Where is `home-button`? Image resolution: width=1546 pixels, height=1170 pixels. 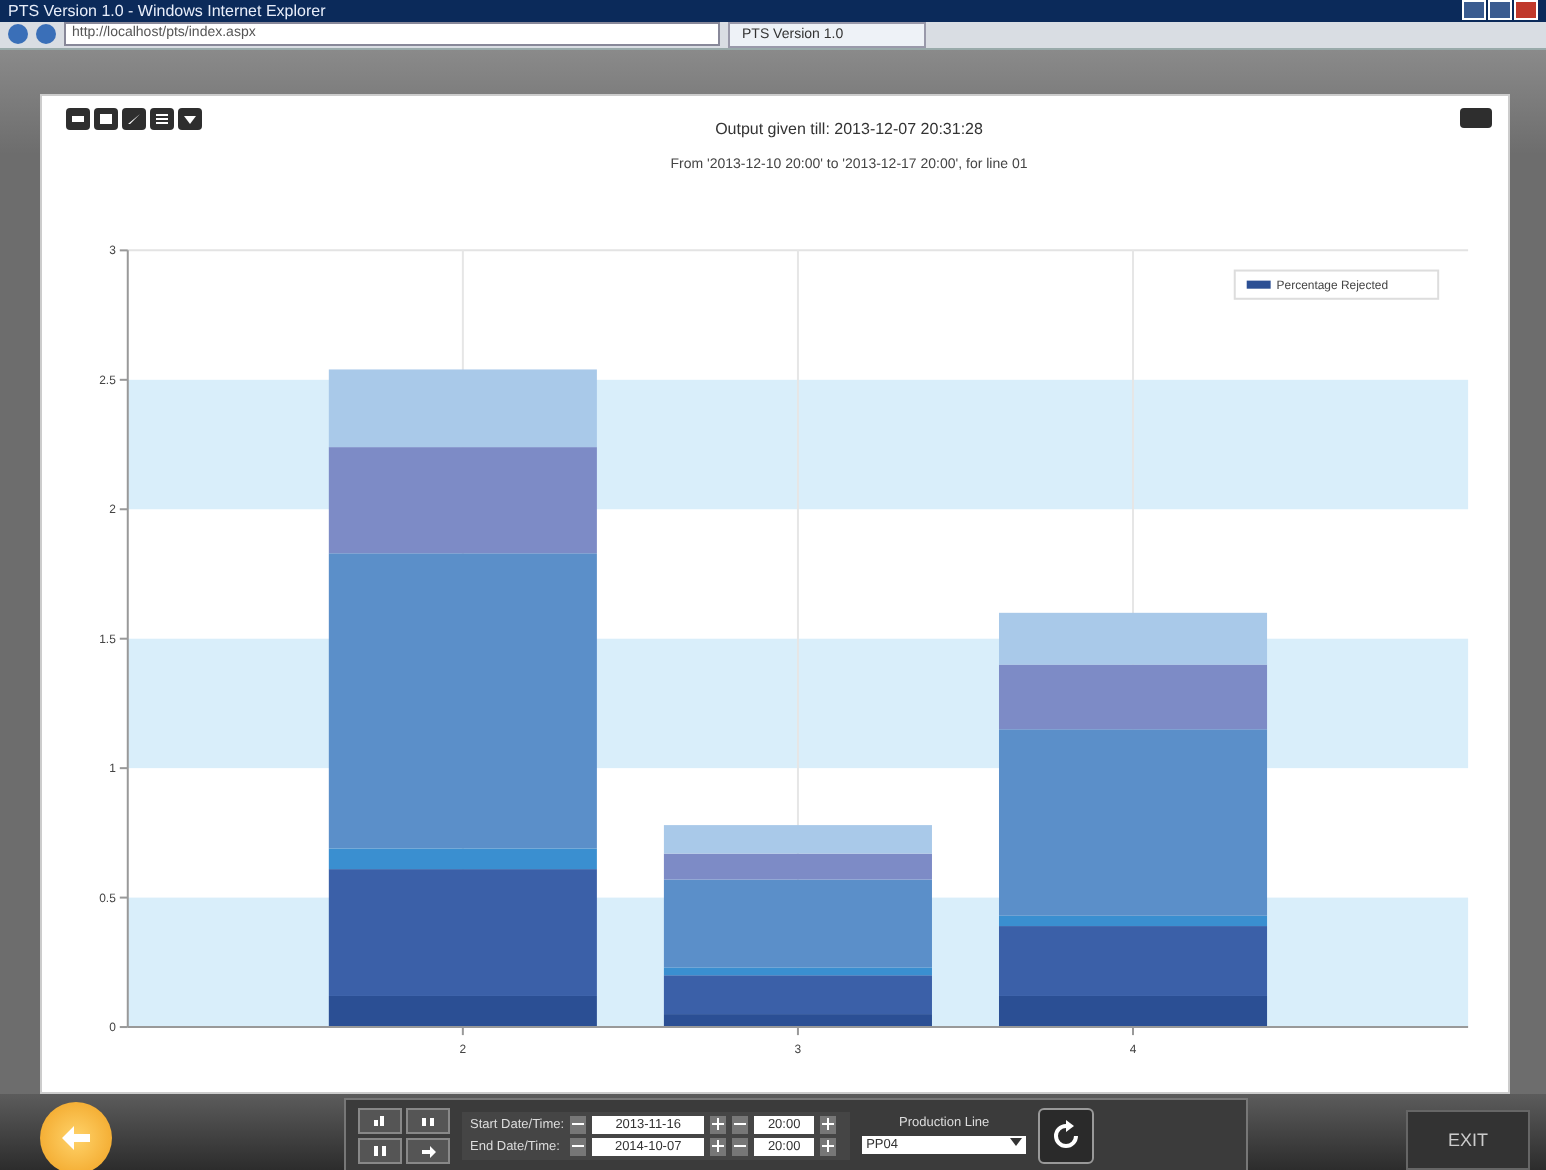
home-button is located at coordinates (76, 1136).